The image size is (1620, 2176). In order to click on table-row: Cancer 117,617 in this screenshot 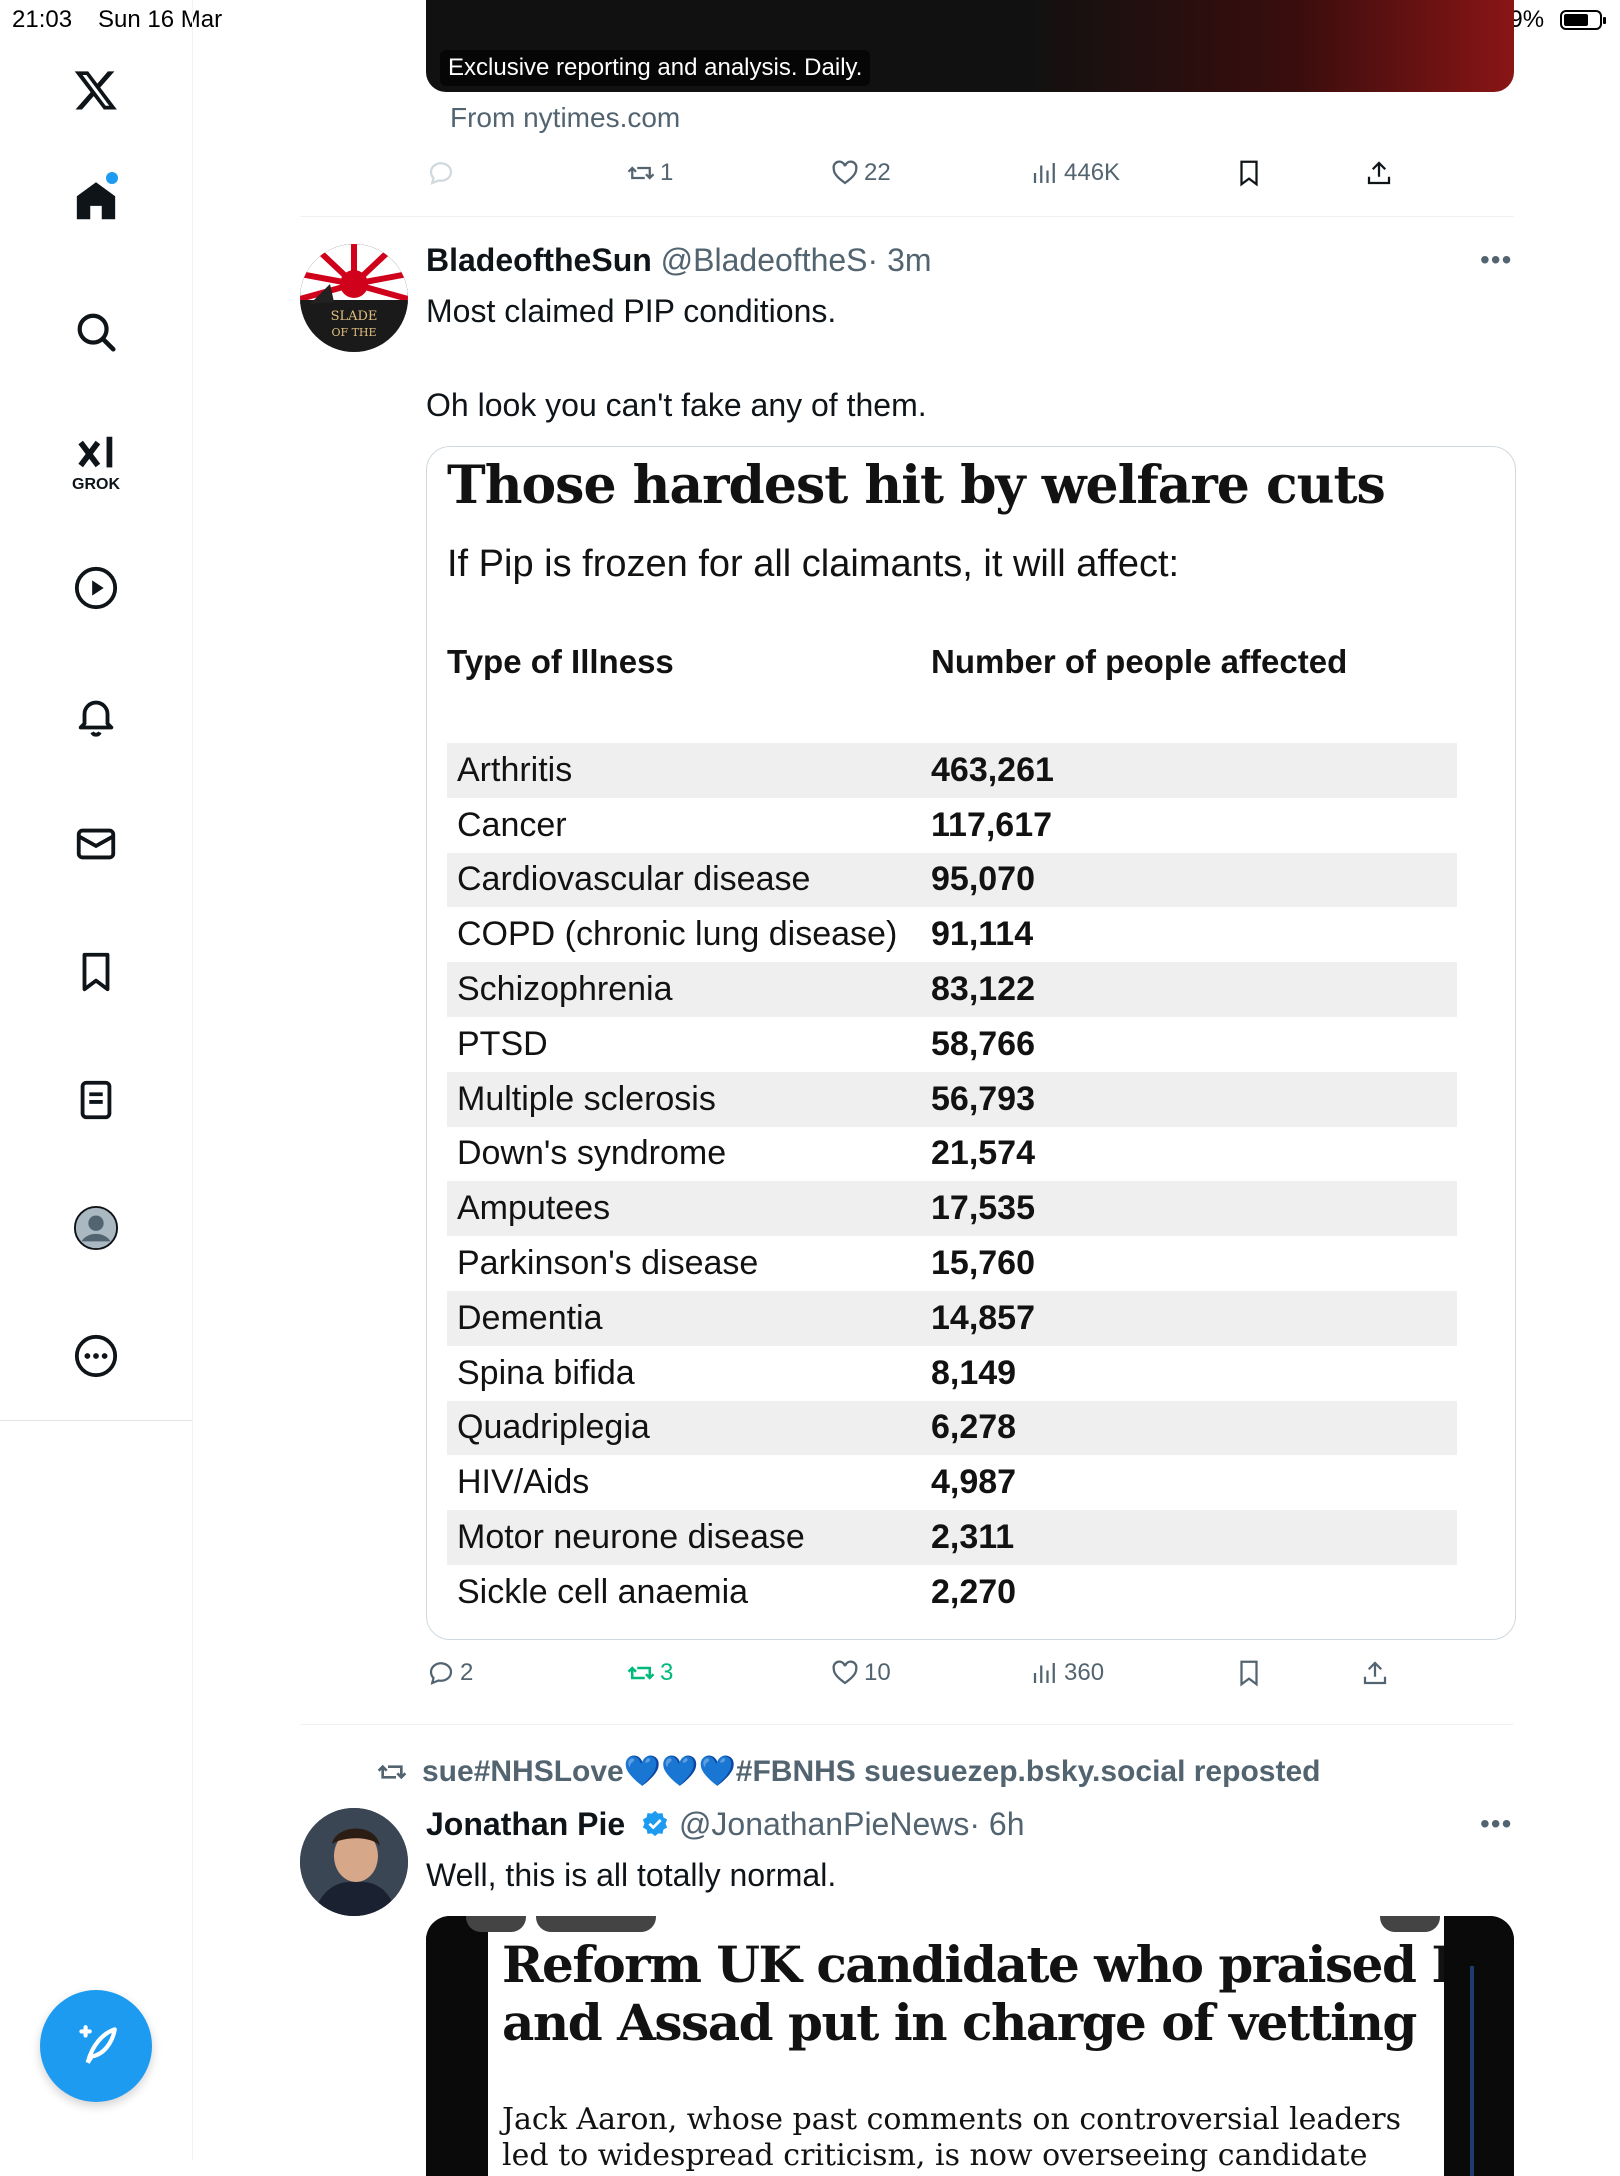, I will do `click(952, 825)`.